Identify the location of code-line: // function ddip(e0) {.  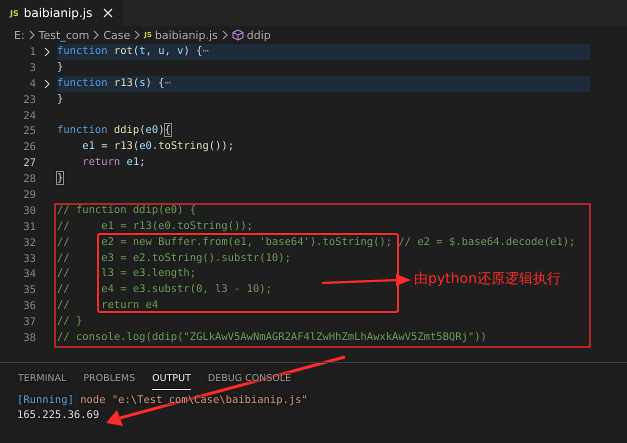
(126, 210).